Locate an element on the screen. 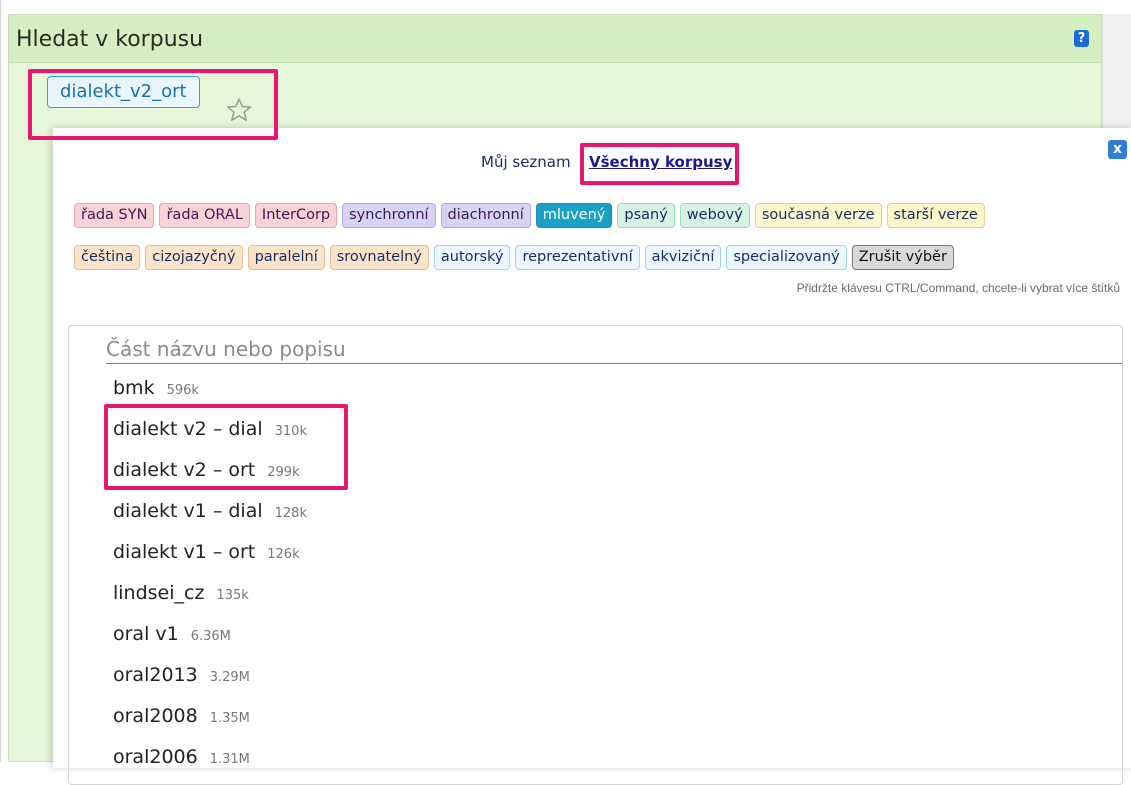 This screenshot has height=785, width=1131. corpus-list-item: oral2006 1.31M is located at coordinates (181, 761).